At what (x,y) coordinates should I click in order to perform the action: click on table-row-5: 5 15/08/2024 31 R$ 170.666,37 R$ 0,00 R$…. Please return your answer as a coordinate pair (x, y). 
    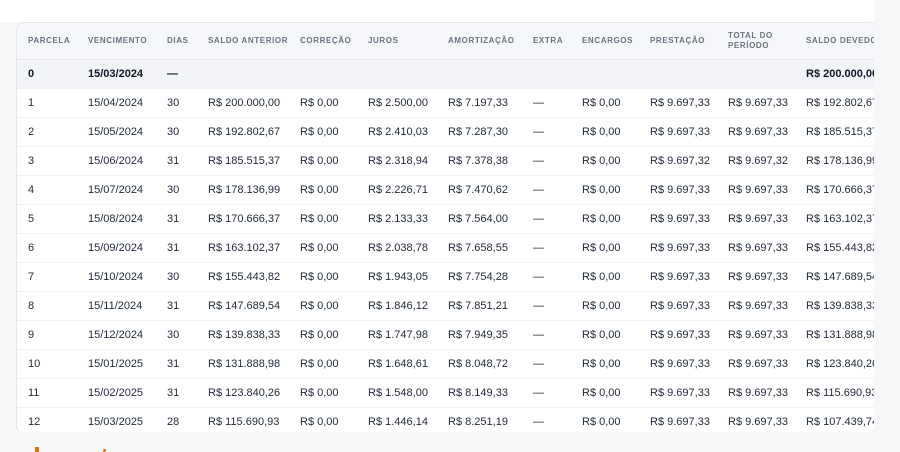
    Looking at the image, I should click on (446, 219).